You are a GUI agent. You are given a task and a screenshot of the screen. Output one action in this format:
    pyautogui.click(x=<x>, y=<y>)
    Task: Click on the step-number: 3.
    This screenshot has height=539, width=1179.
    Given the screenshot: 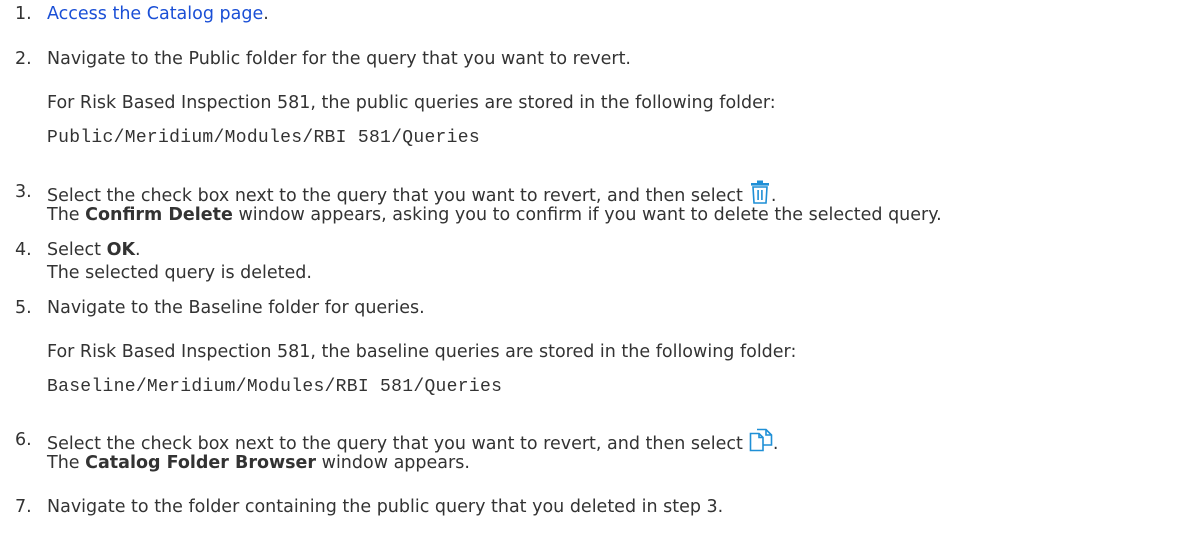 What is the action you would take?
    pyautogui.click(x=23, y=192)
    